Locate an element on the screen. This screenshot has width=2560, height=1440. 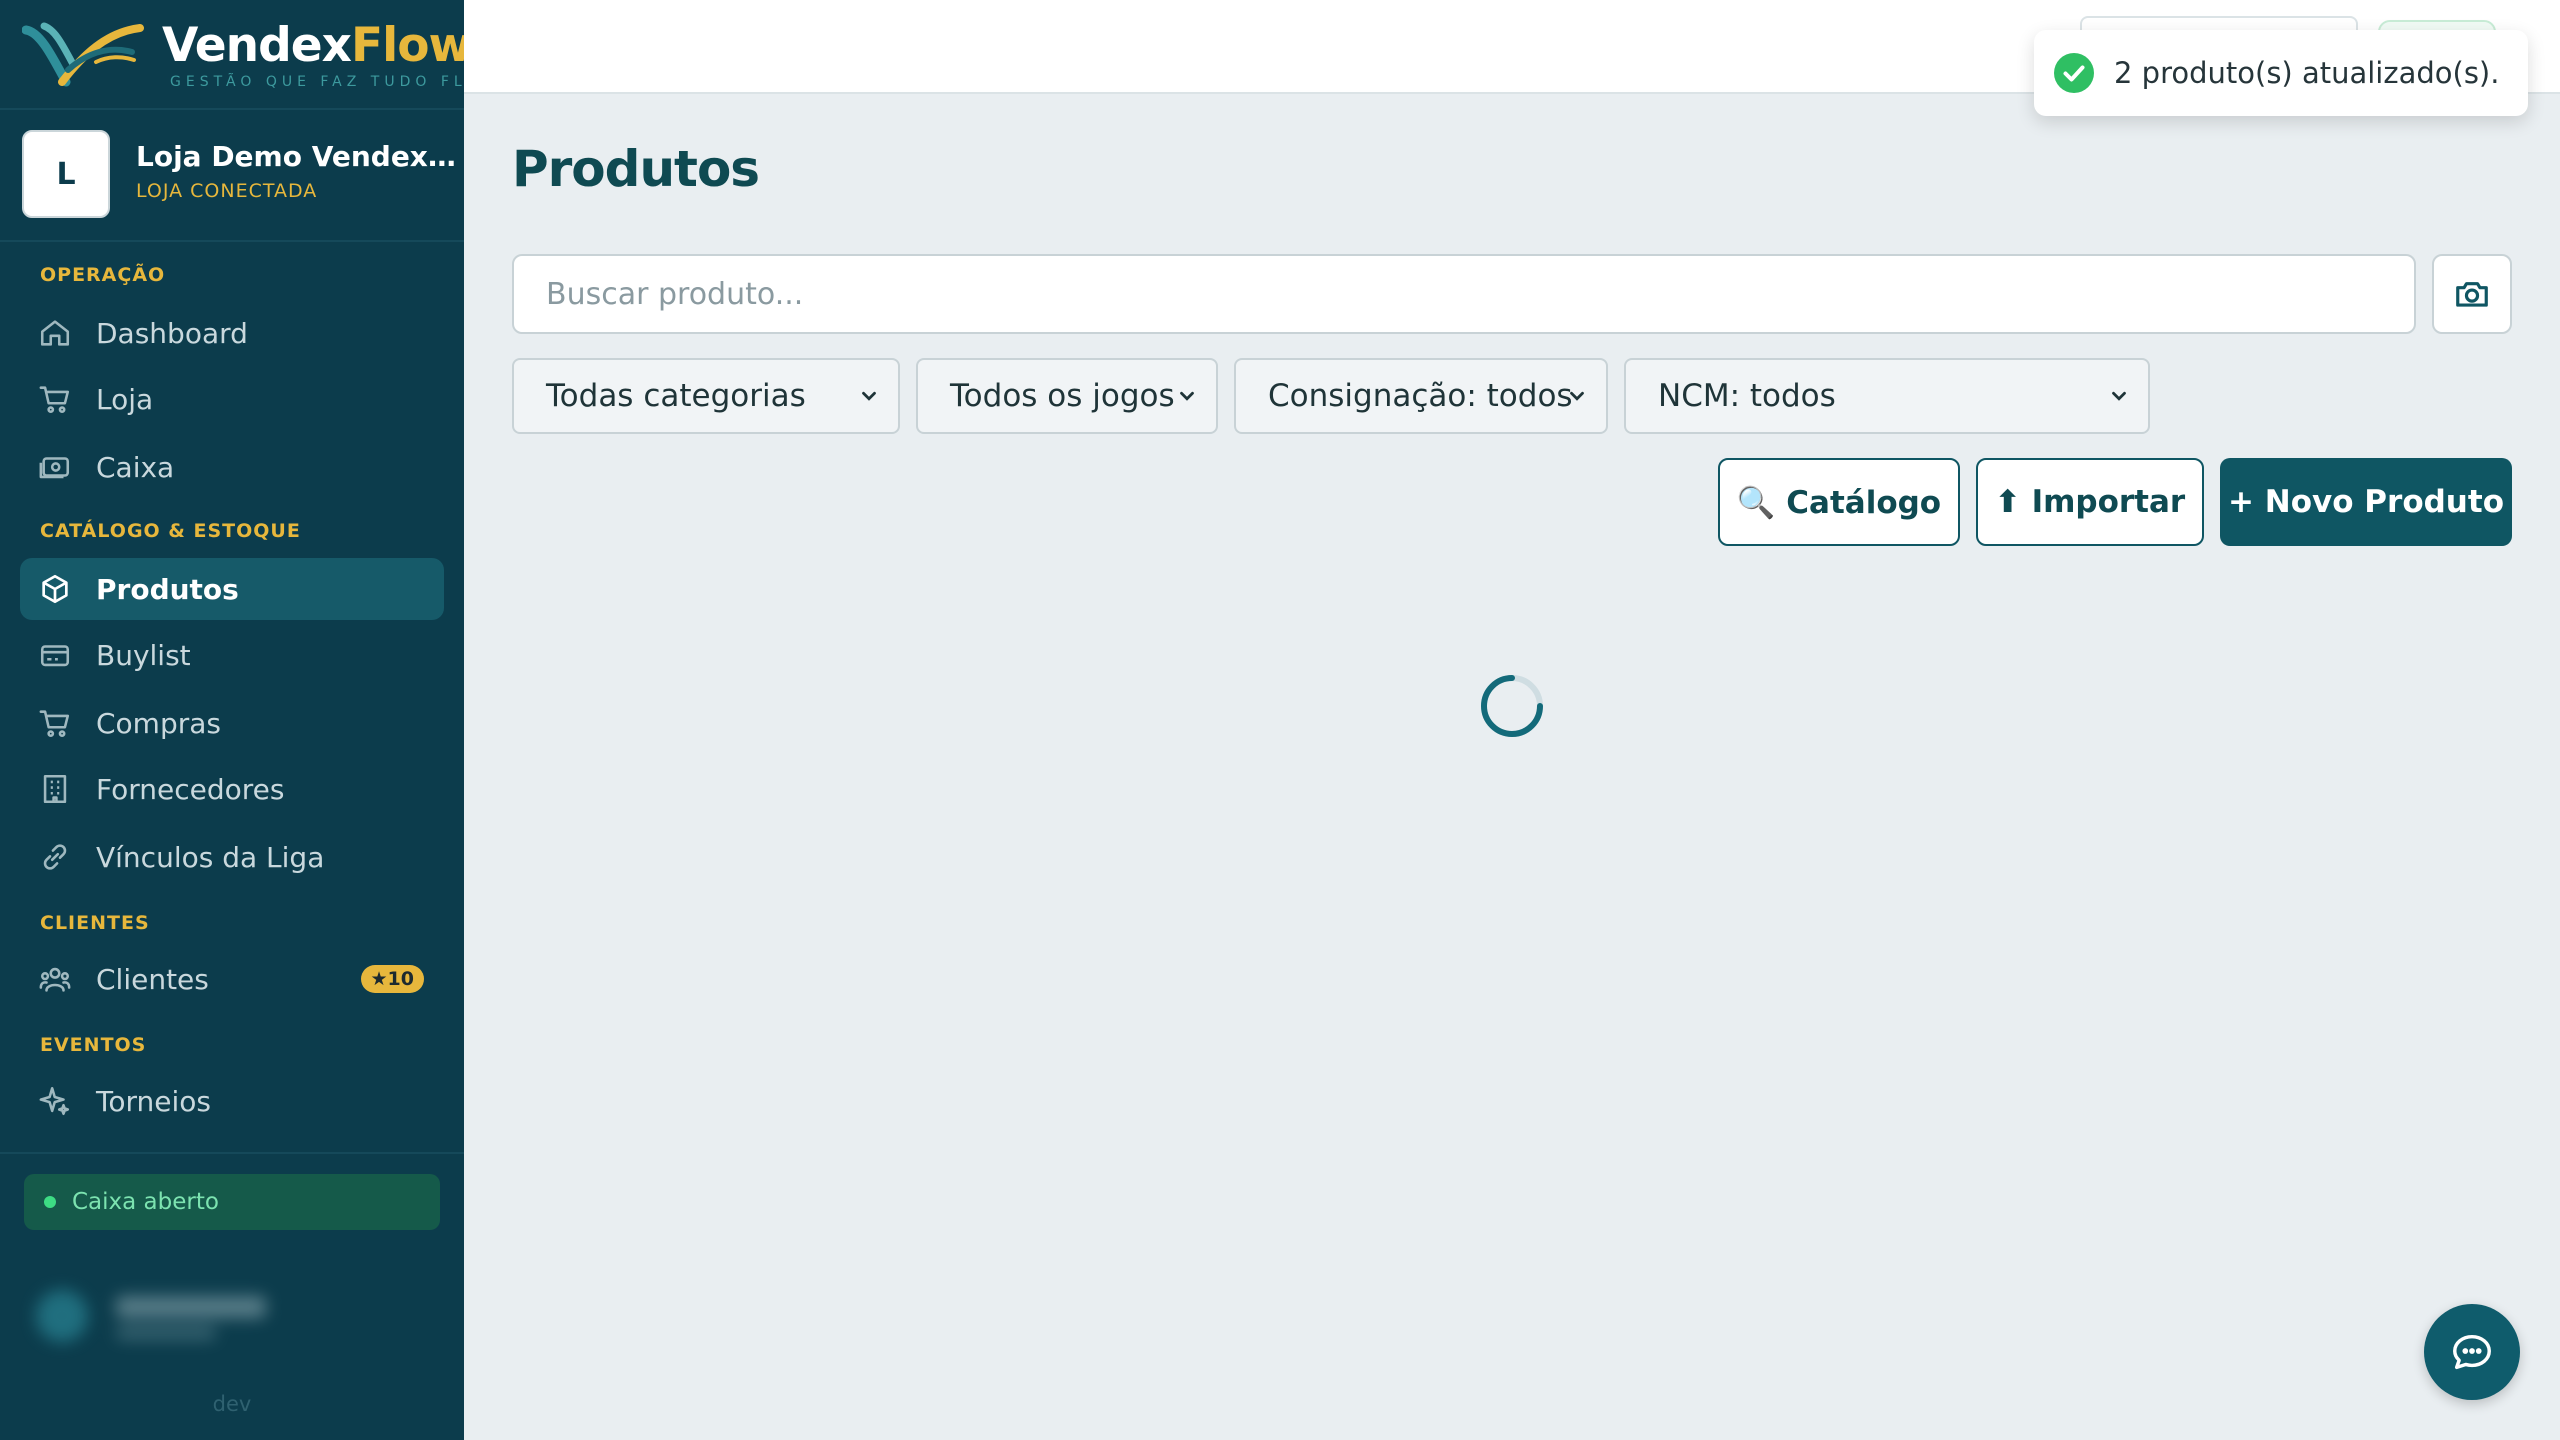
category-select-value: Todas categorias is located at coordinates (676, 396).